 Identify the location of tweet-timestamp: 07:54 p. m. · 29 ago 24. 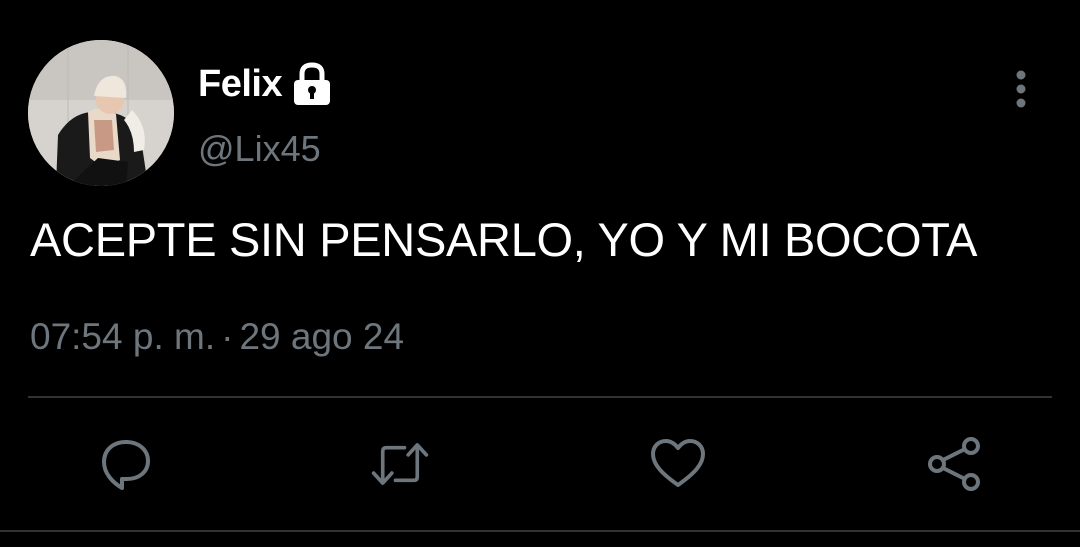
(217, 337).